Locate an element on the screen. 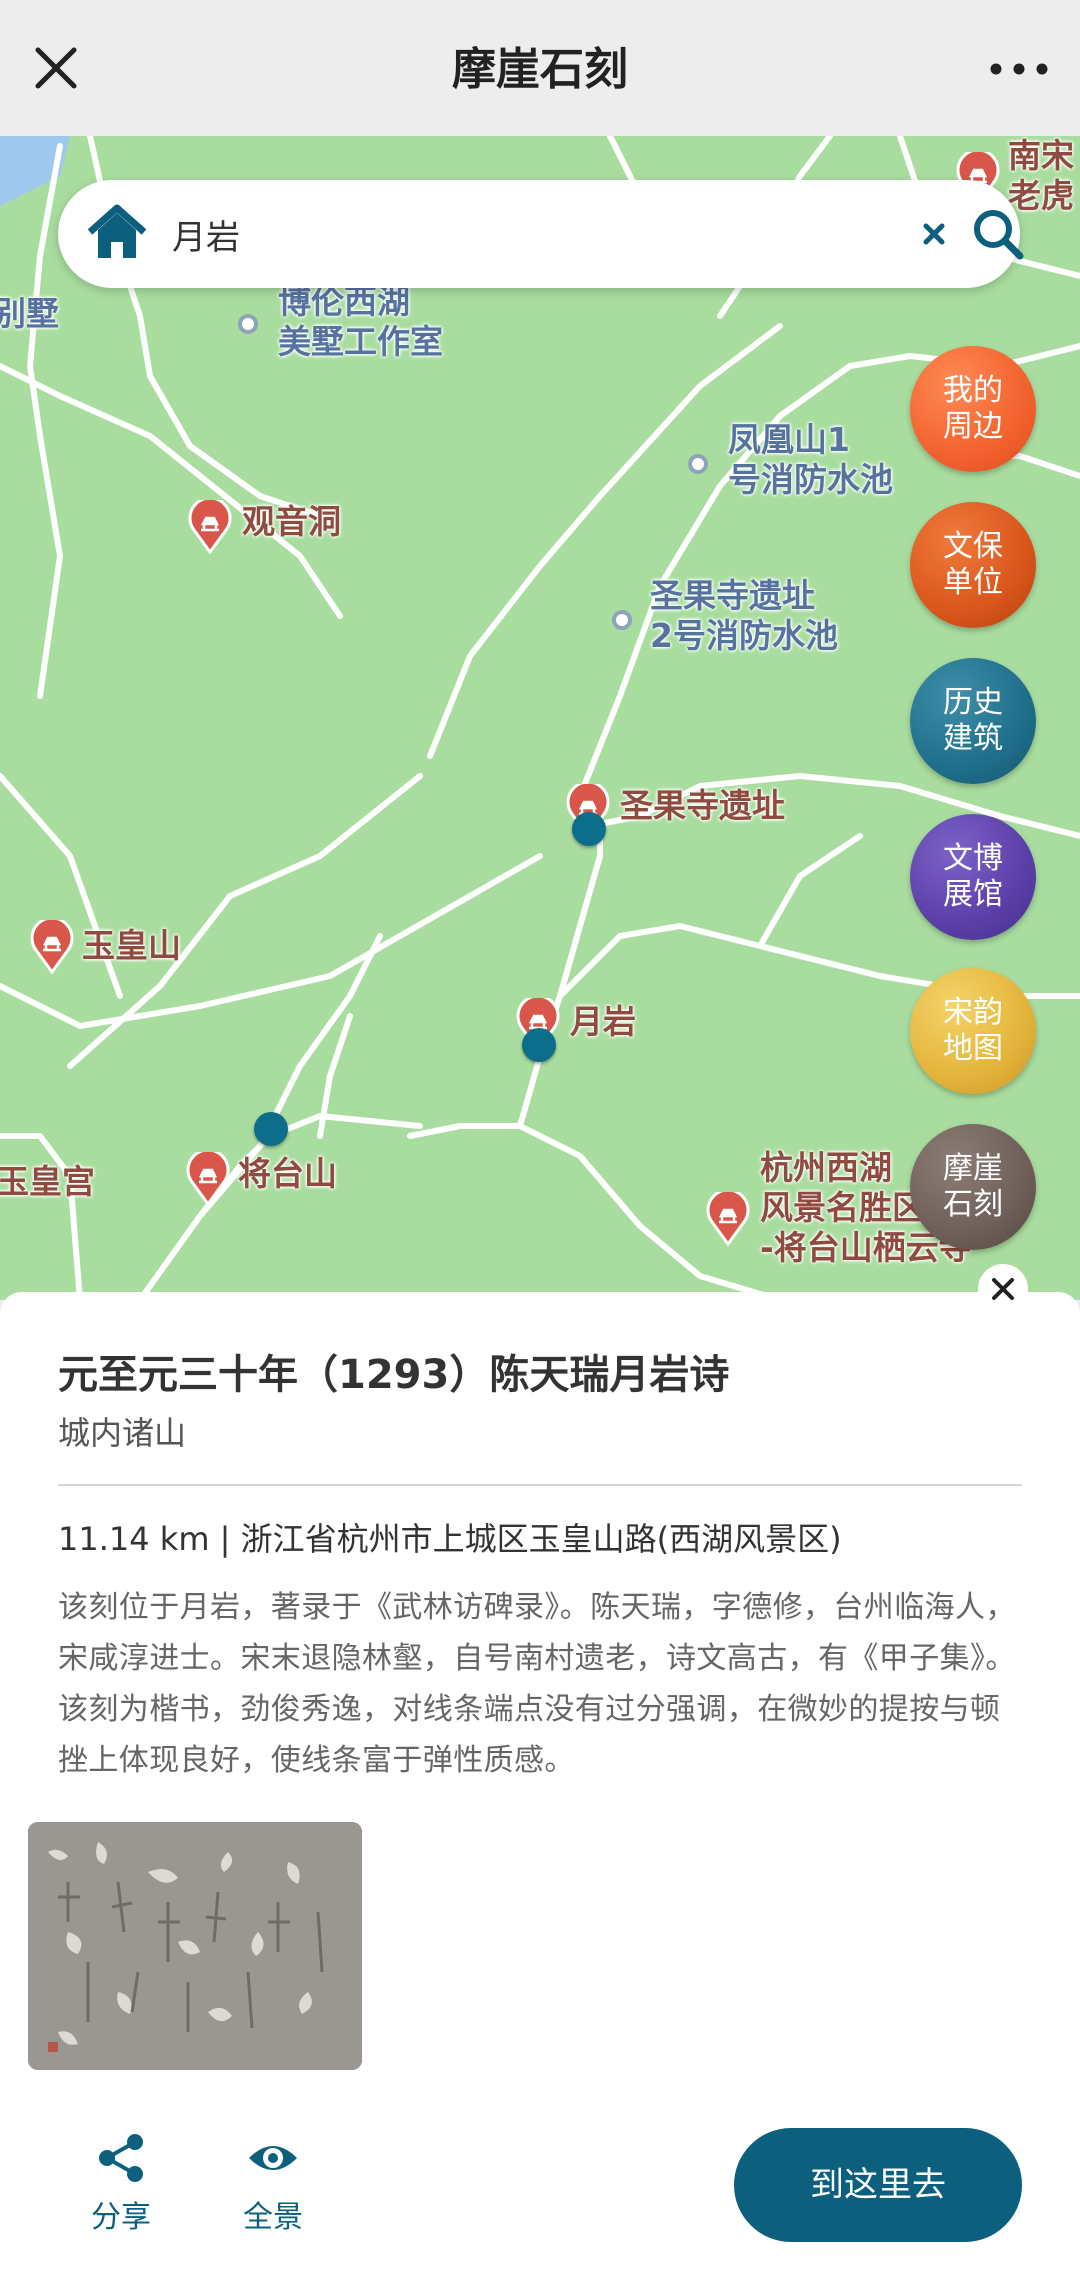 The height and width of the screenshot is (2286, 1080). detail-subtitle: 城内诸山 is located at coordinates (122, 1433).